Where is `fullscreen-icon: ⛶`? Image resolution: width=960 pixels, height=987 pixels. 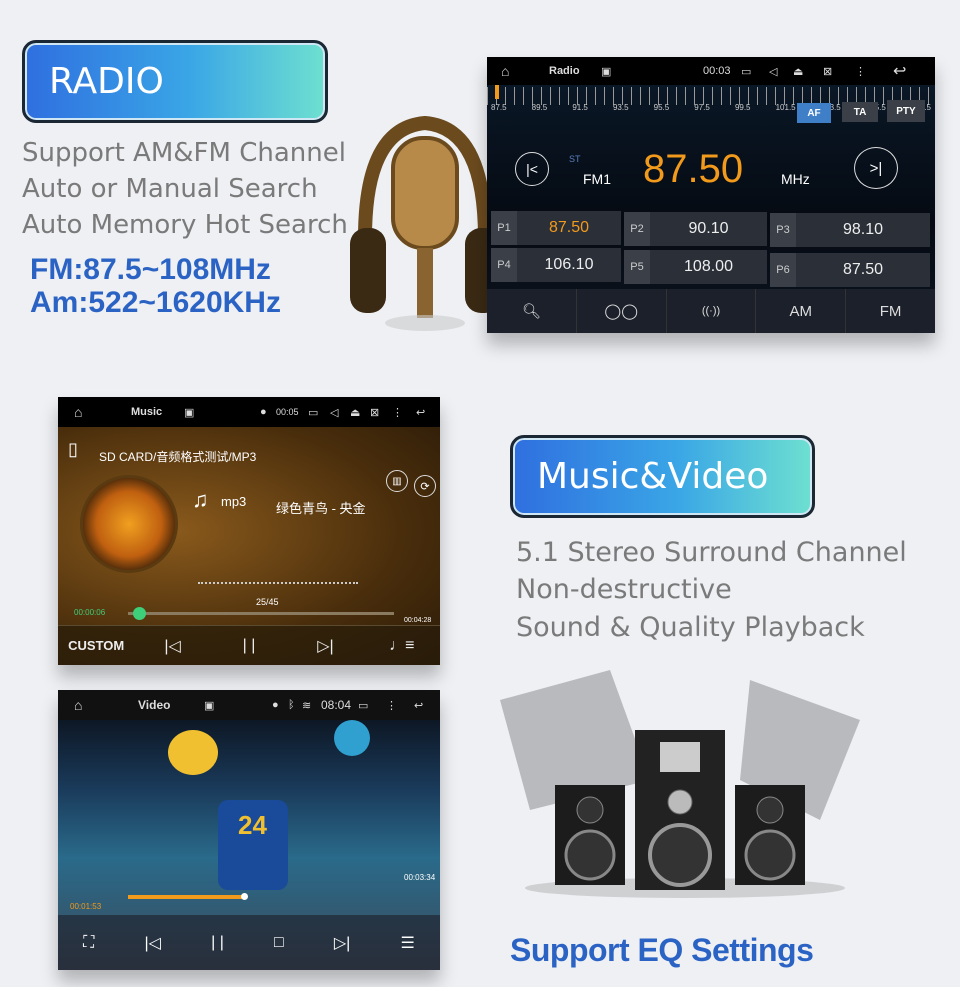
fullscreen-icon: ⛶ is located at coordinates (88, 943).